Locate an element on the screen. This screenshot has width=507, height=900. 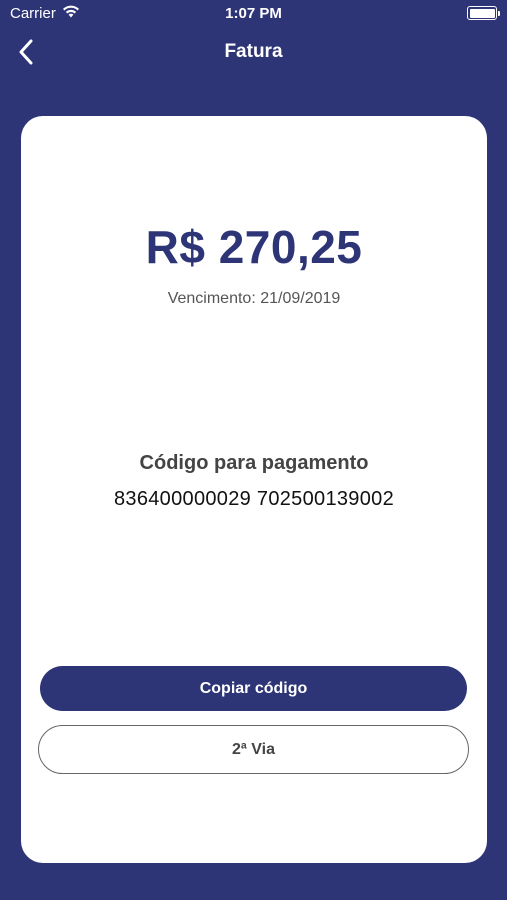
back-button is located at coordinates (26, 52).